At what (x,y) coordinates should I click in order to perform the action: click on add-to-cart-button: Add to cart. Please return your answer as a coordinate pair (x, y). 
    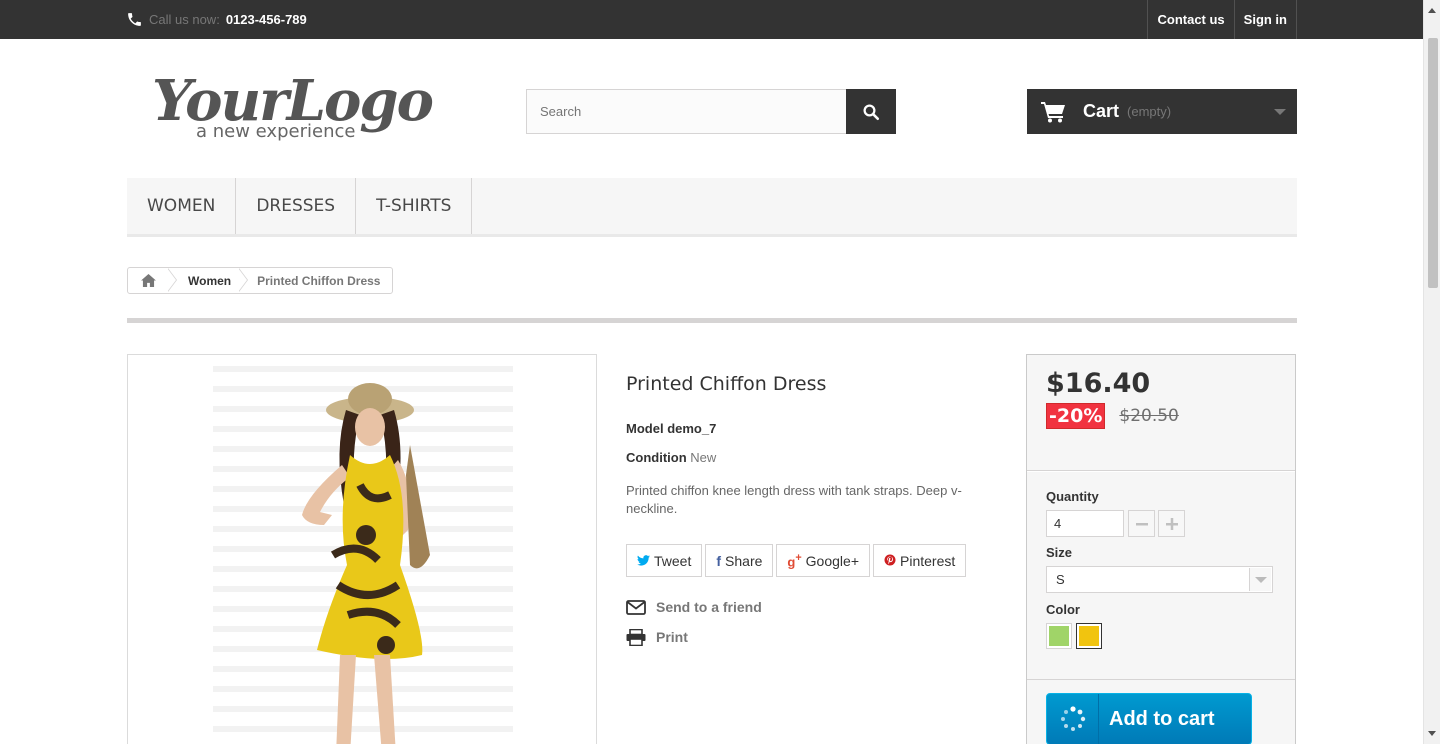
    Looking at the image, I should click on (1149, 718).